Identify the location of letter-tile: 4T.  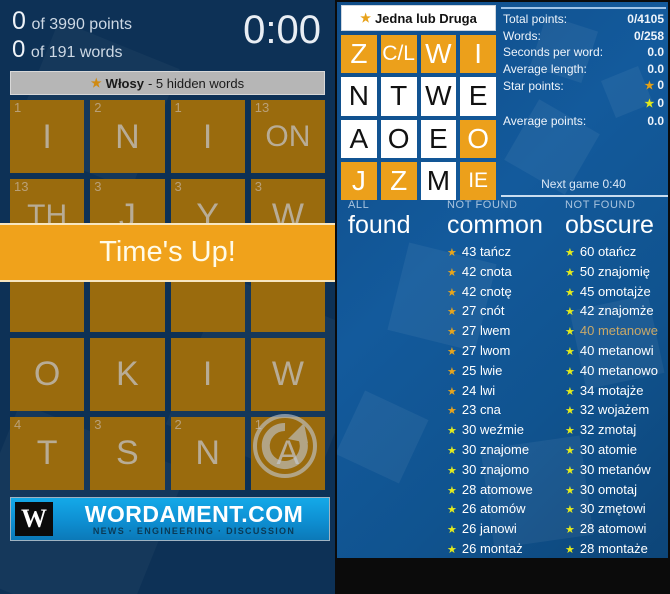
(47, 453).